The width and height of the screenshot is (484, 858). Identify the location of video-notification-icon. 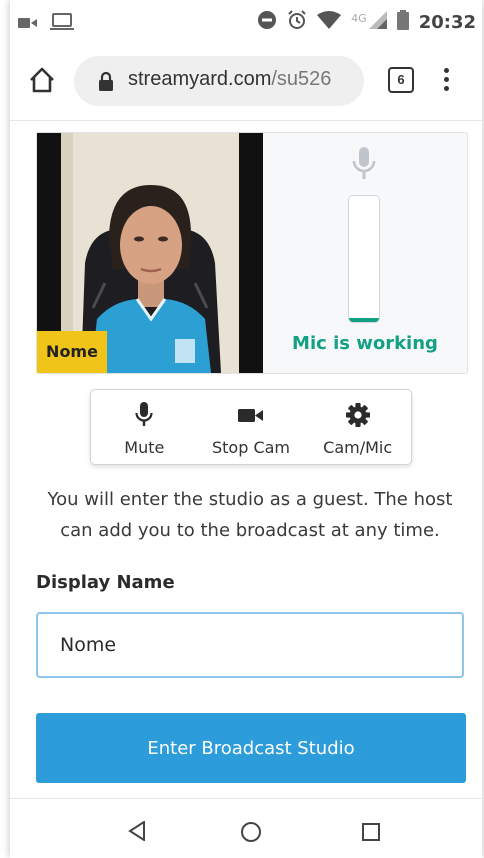
(28, 24).